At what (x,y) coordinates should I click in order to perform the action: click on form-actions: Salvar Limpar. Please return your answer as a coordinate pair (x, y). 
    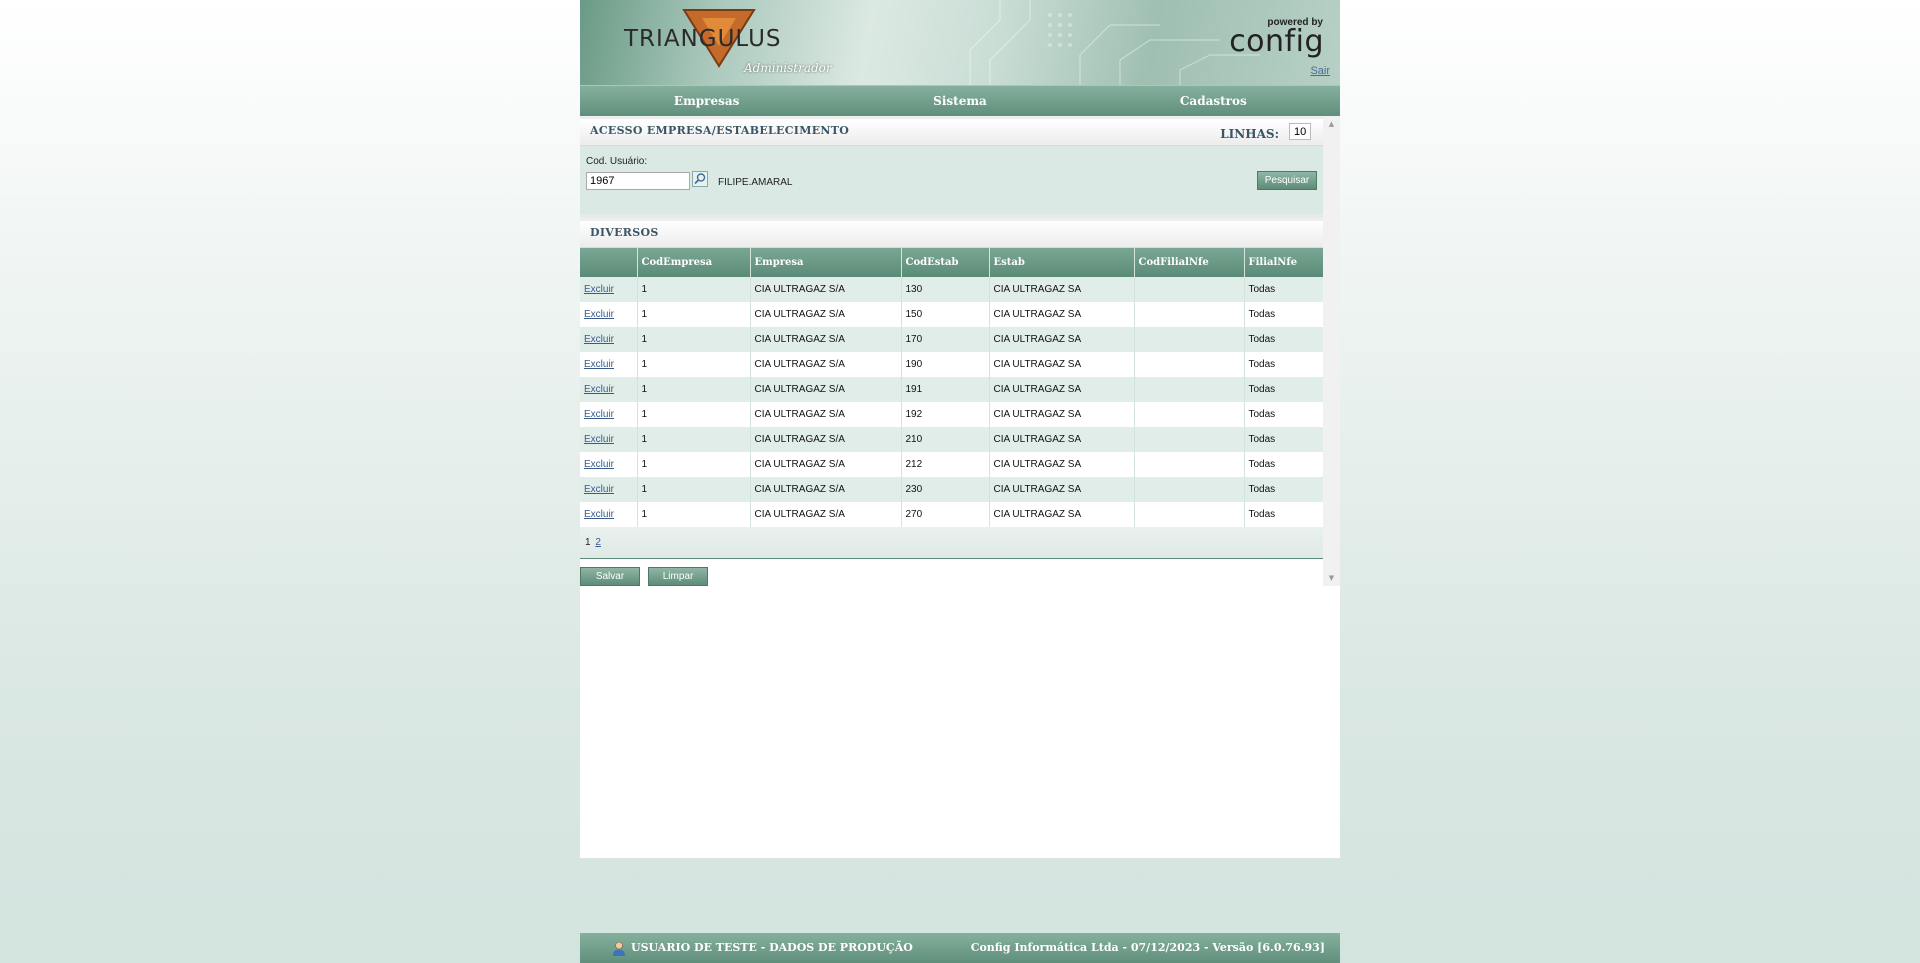
    Looking at the image, I should click on (951, 575).